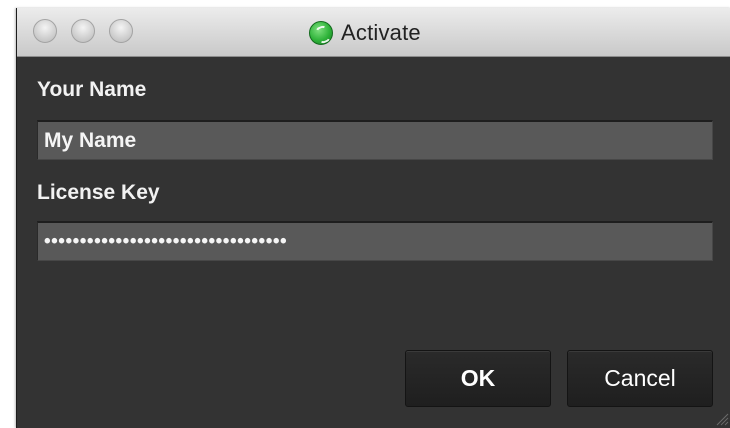  Describe the element at coordinates (478, 378) in the screenshot. I see `ok-button: OK` at that location.